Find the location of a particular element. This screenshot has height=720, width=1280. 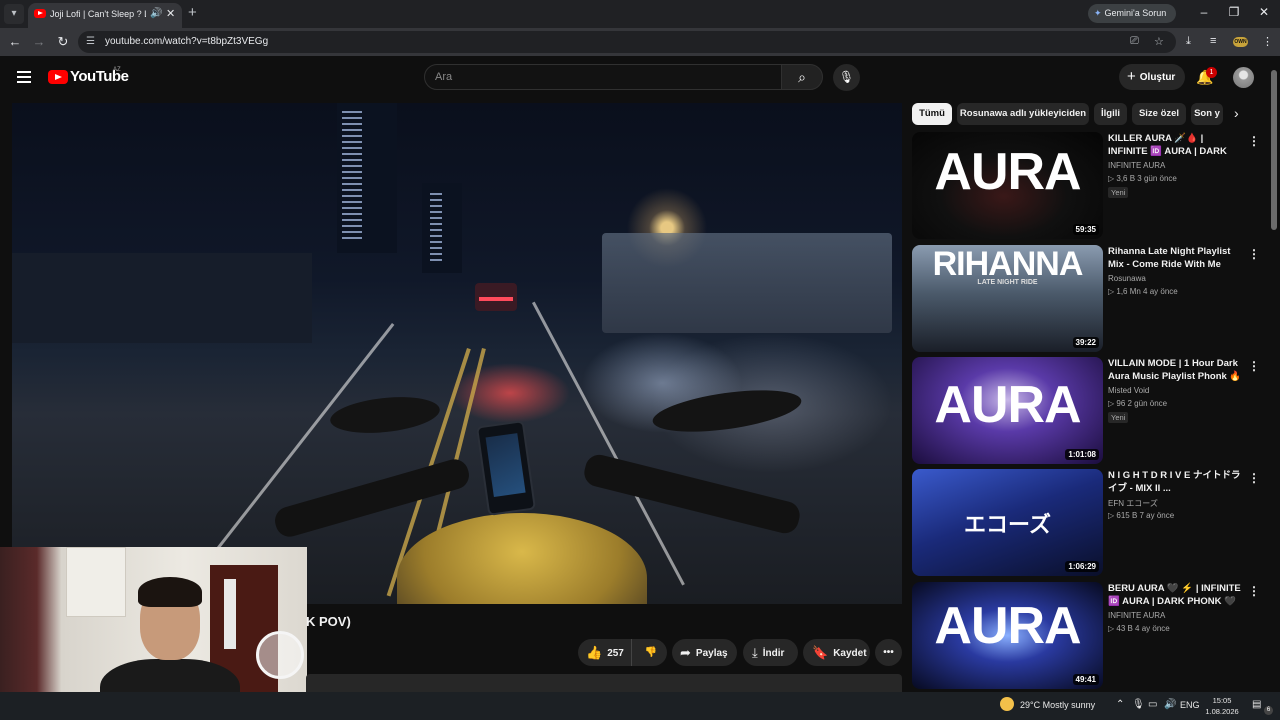

left-mirror is located at coordinates (385, 415).